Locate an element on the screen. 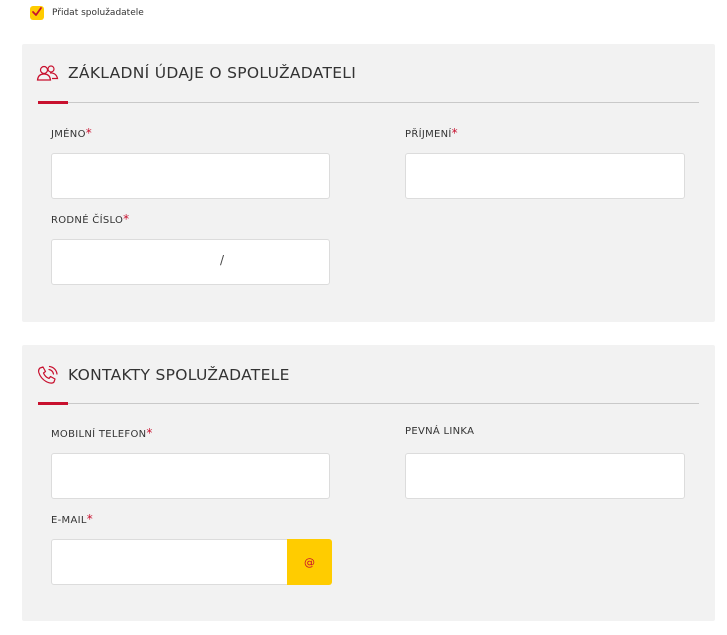  birth-number-input: / is located at coordinates (190, 262).